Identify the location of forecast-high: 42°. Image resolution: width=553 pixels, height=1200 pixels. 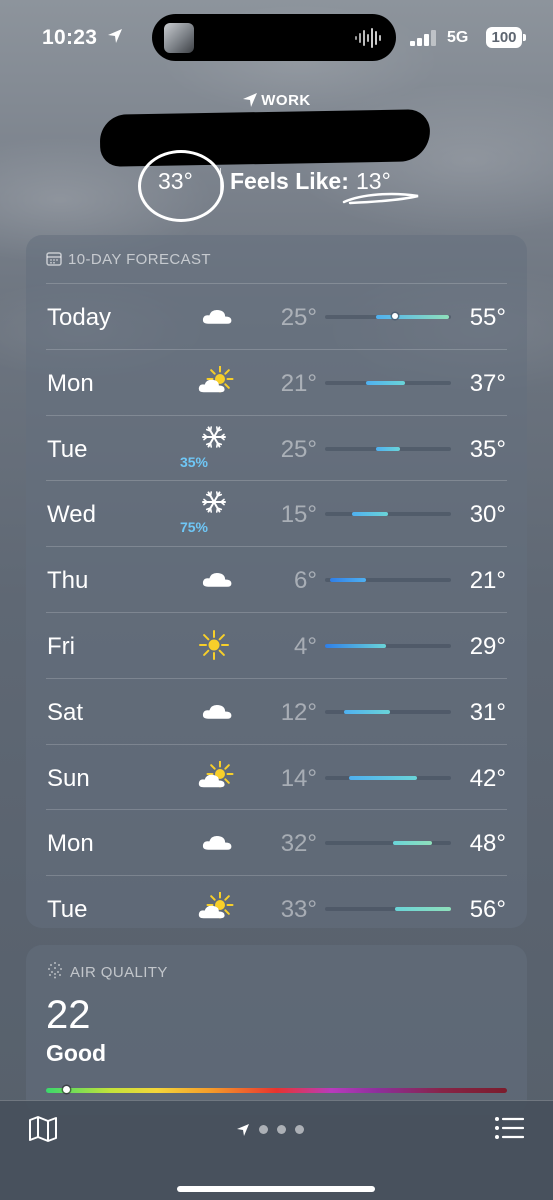
(487, 778).